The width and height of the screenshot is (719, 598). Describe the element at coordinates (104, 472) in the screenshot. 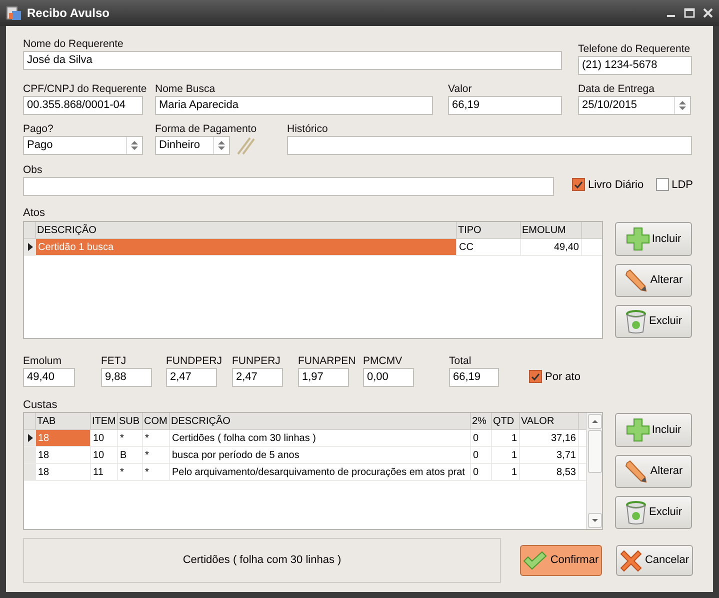

I see `table-cell: 11` at that location.